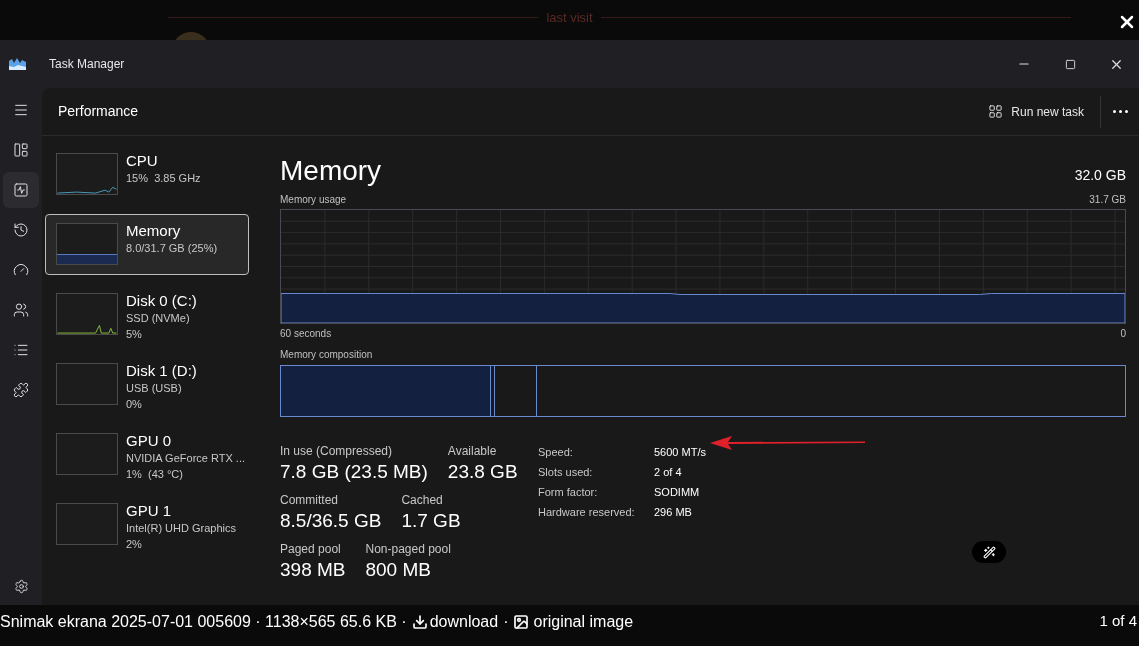 This screenshot has height=646, width=1139. I want to click on image-icon, so click(521, 622).